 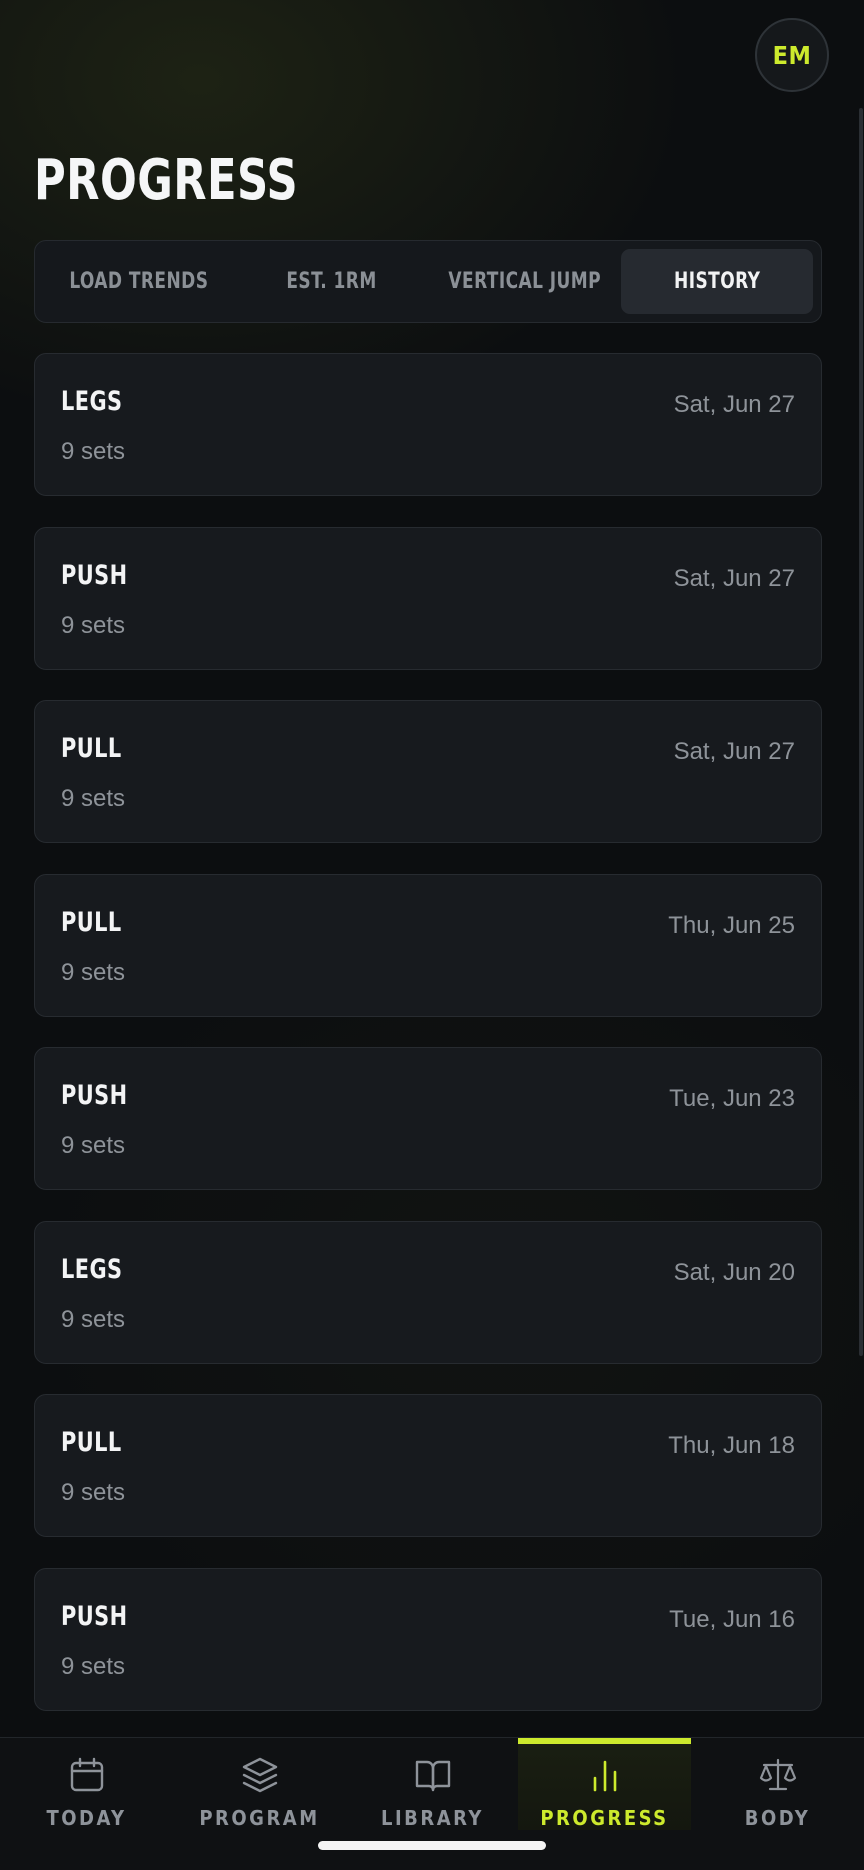 I want to click on tab-history: HISTORY, so click(x=716, y=281).